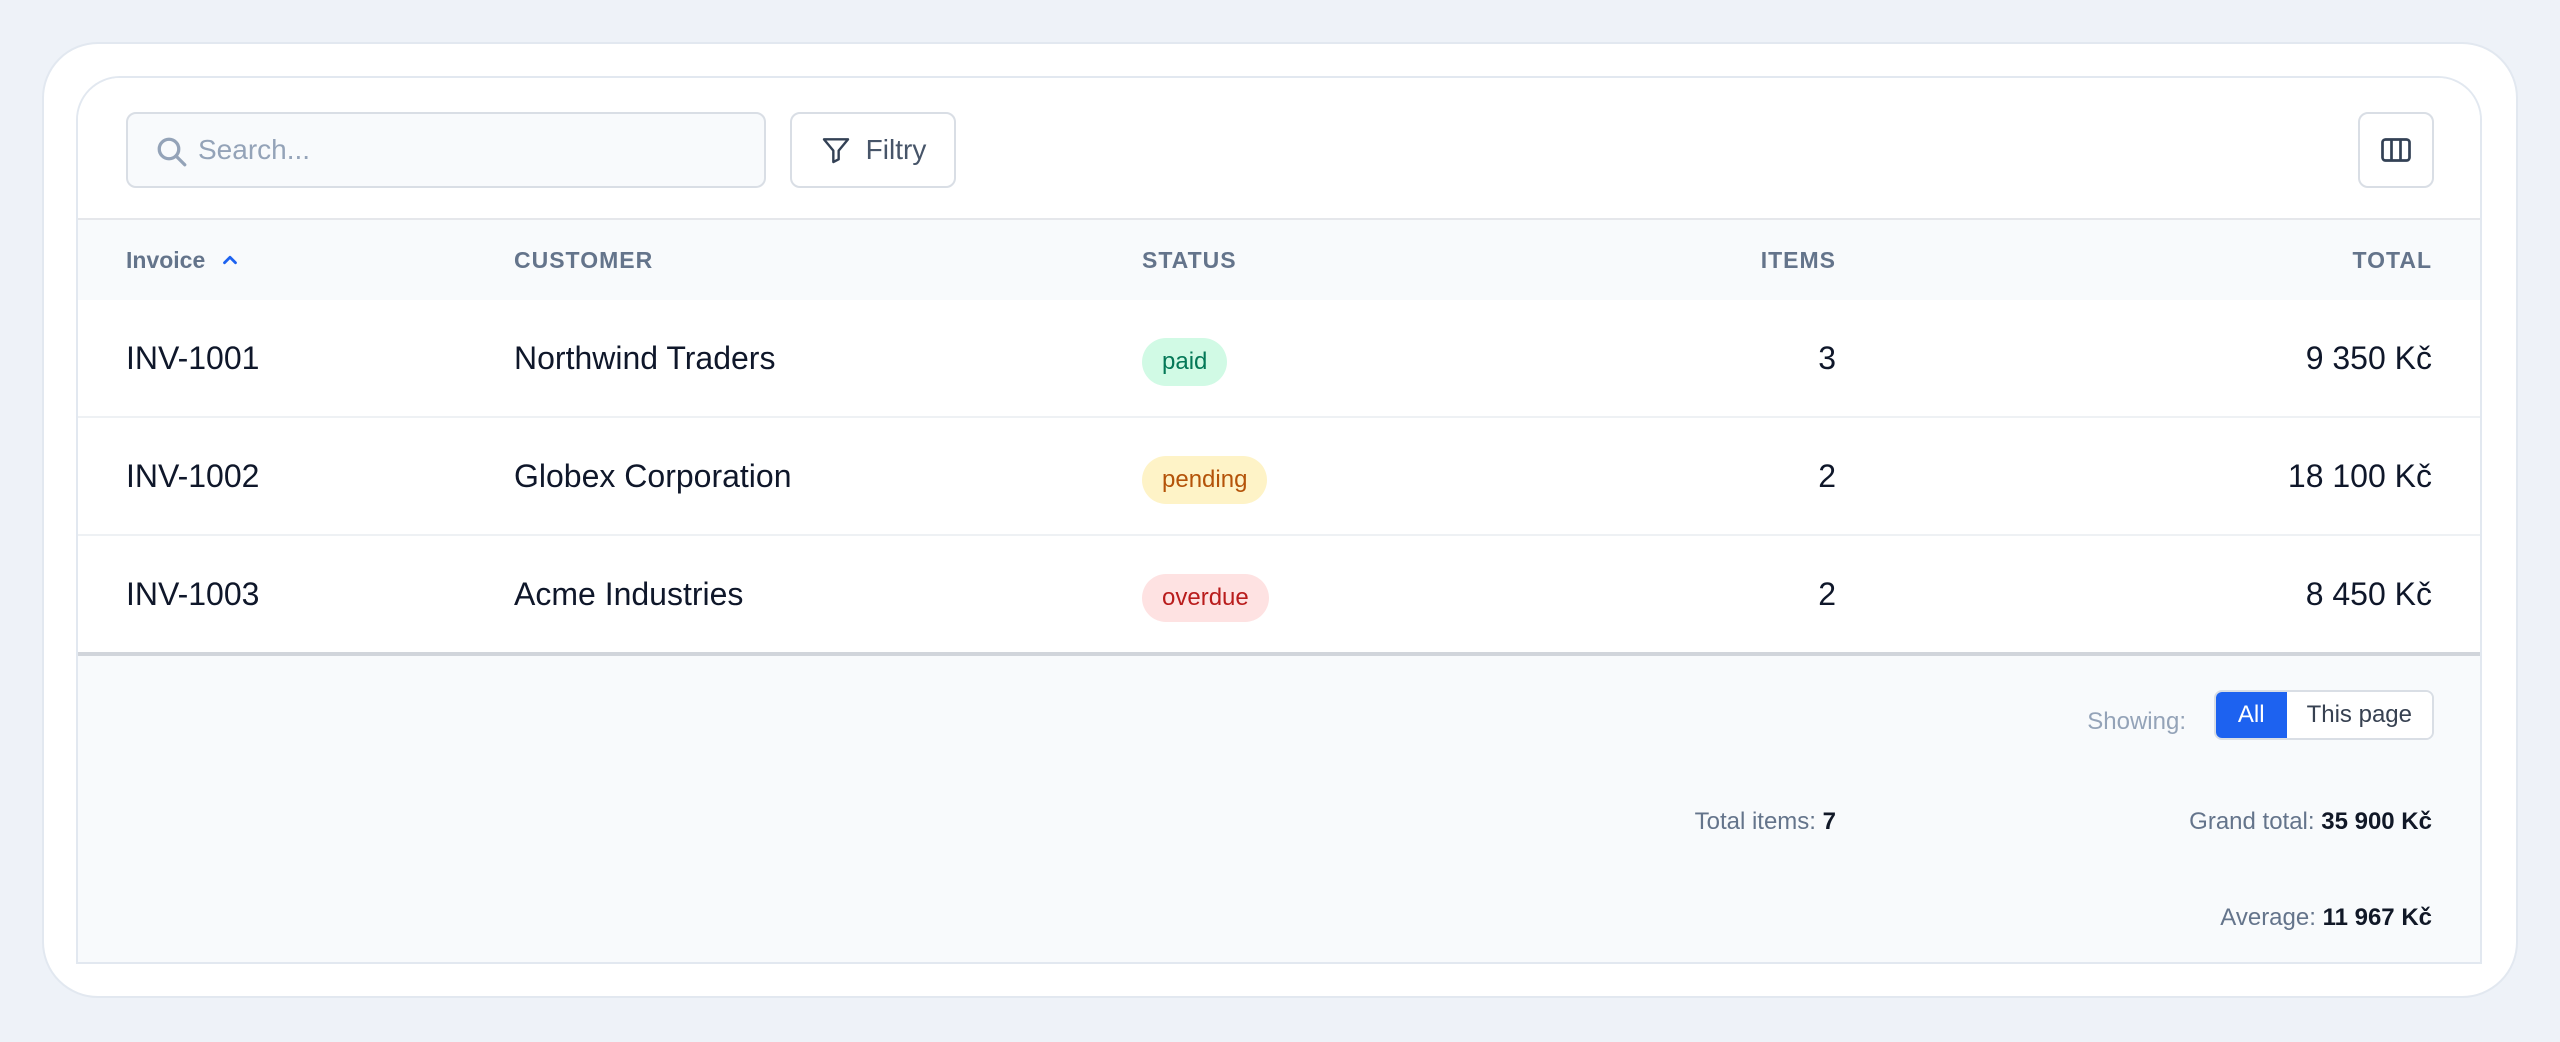 Image resolution: width=2560 pixels, height=1042 pixels. Describe the element at coordinates (193, 358) in the screenshot. I see `invoice-number: INV-1001` at that location.